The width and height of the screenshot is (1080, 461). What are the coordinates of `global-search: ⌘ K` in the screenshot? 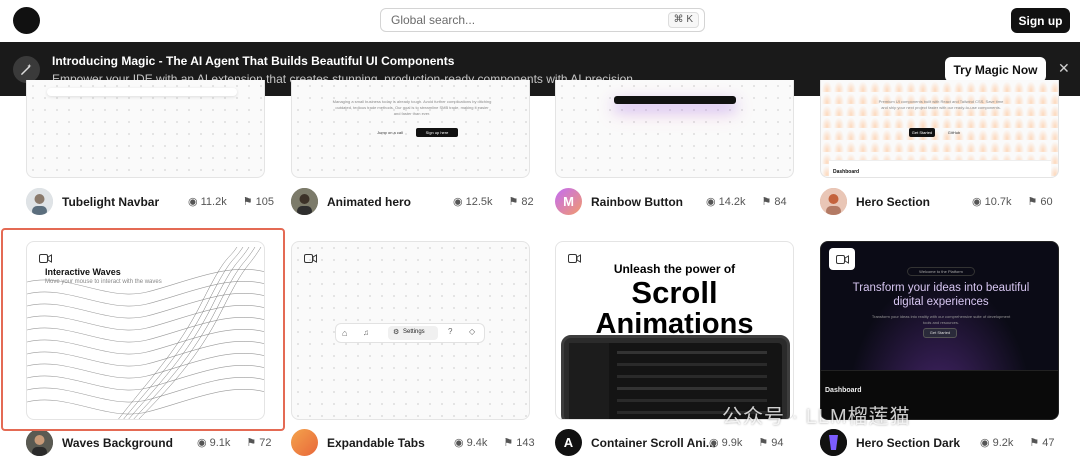 It's located at (542, 20).